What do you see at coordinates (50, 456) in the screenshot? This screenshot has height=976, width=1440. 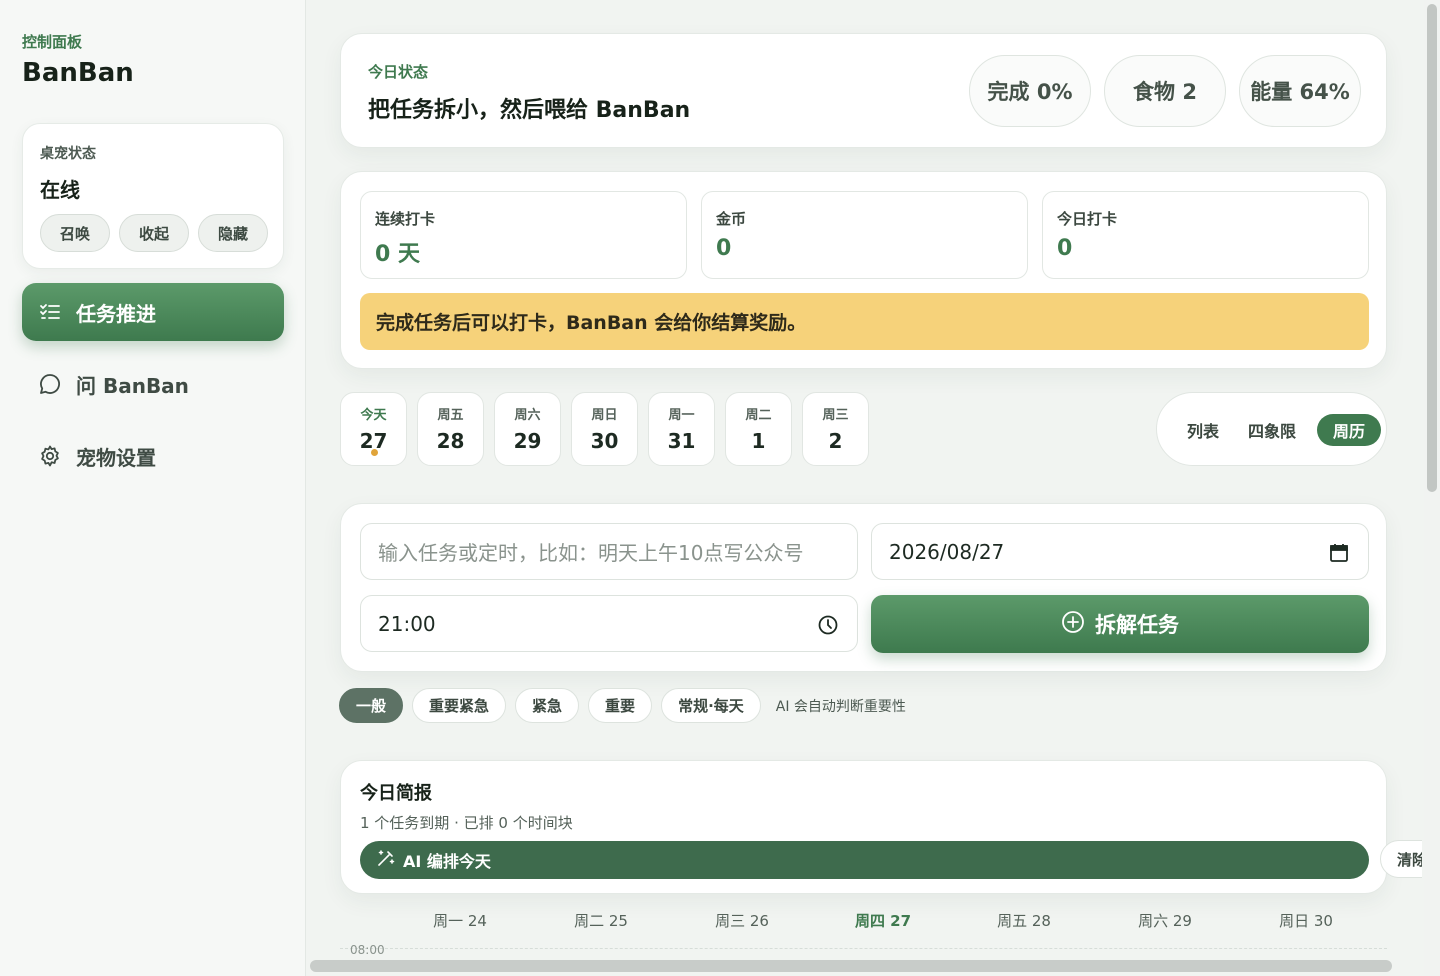 I see `gear-icon` at bounding box center [50, 456].